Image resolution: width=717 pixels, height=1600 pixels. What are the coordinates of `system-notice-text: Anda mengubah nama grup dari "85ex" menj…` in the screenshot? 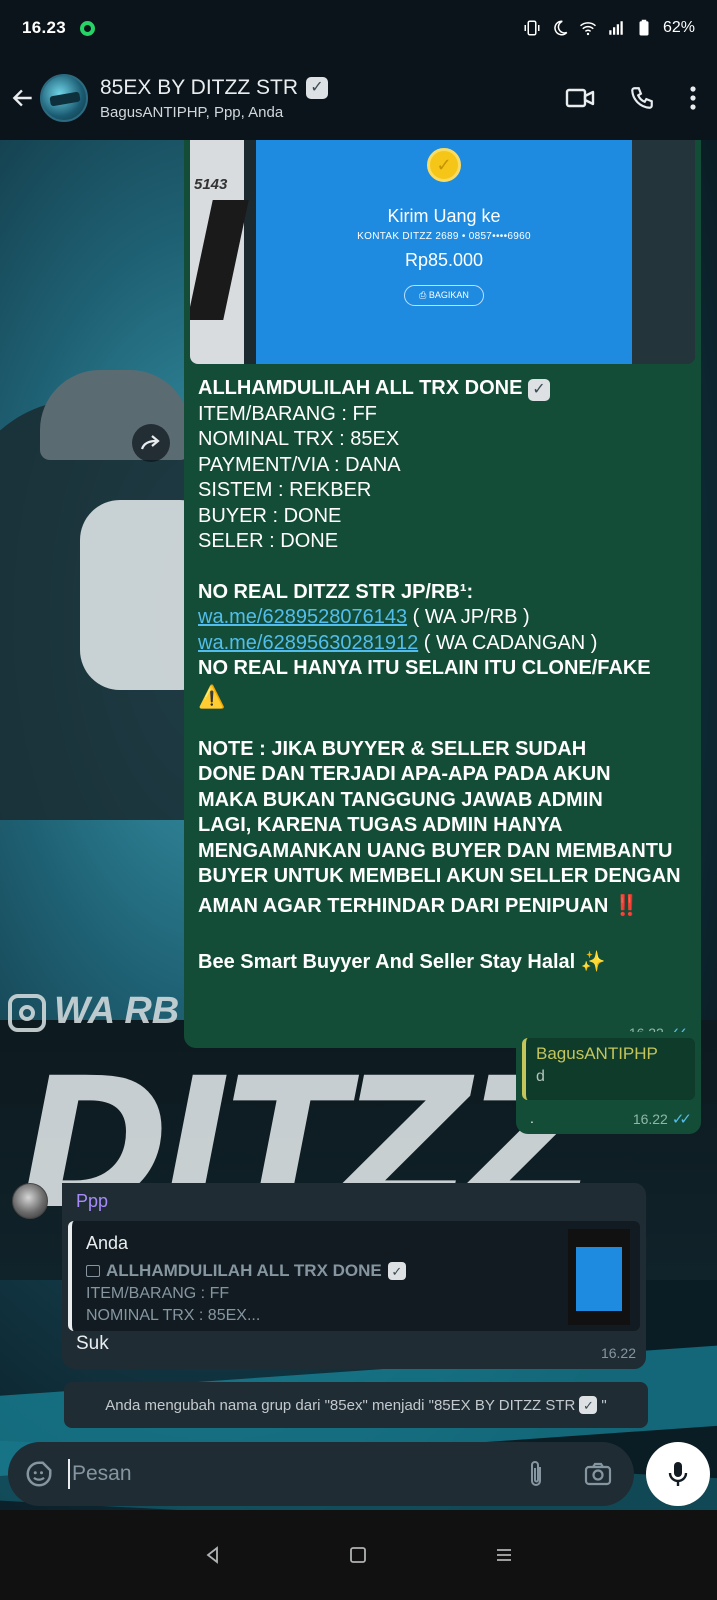 It's located at (340, 1405).